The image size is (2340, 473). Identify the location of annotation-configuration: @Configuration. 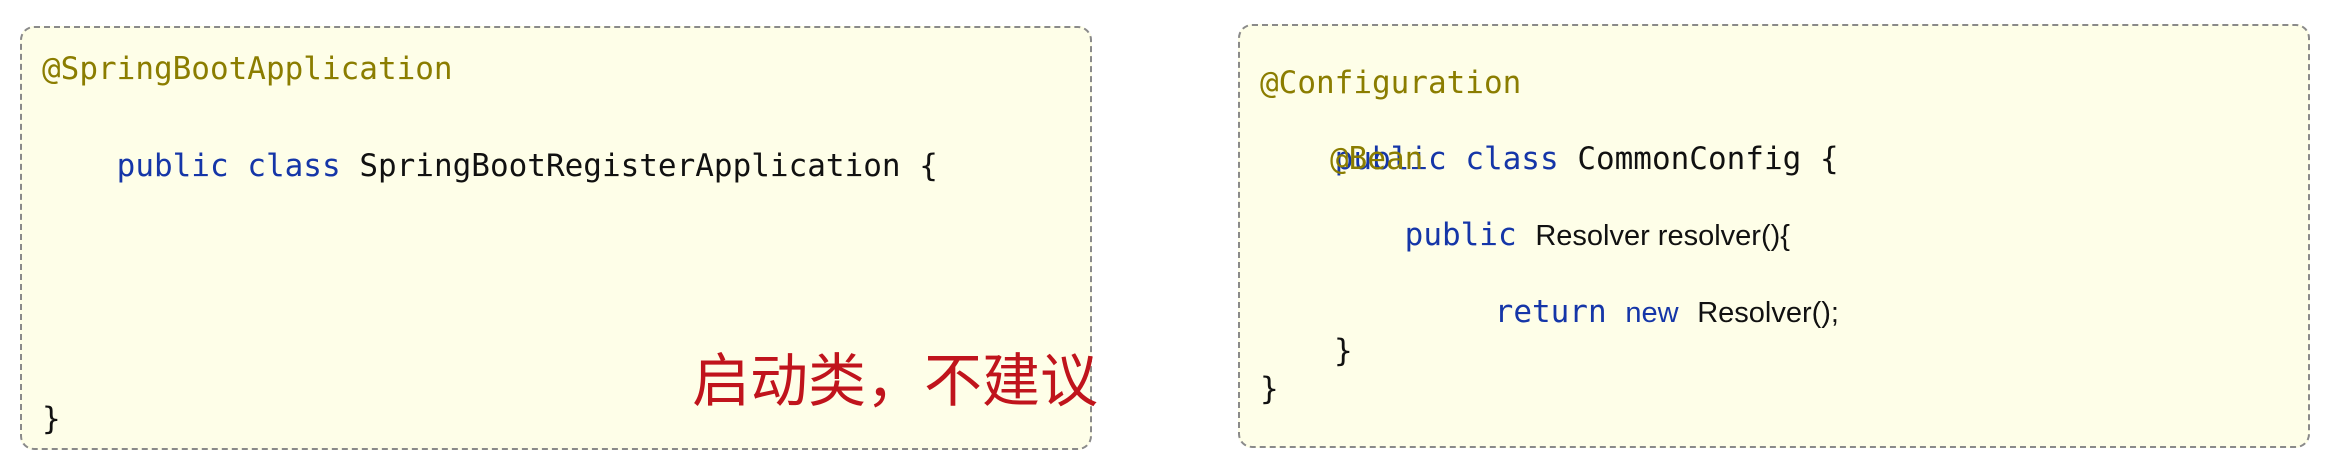
(1391, 83).